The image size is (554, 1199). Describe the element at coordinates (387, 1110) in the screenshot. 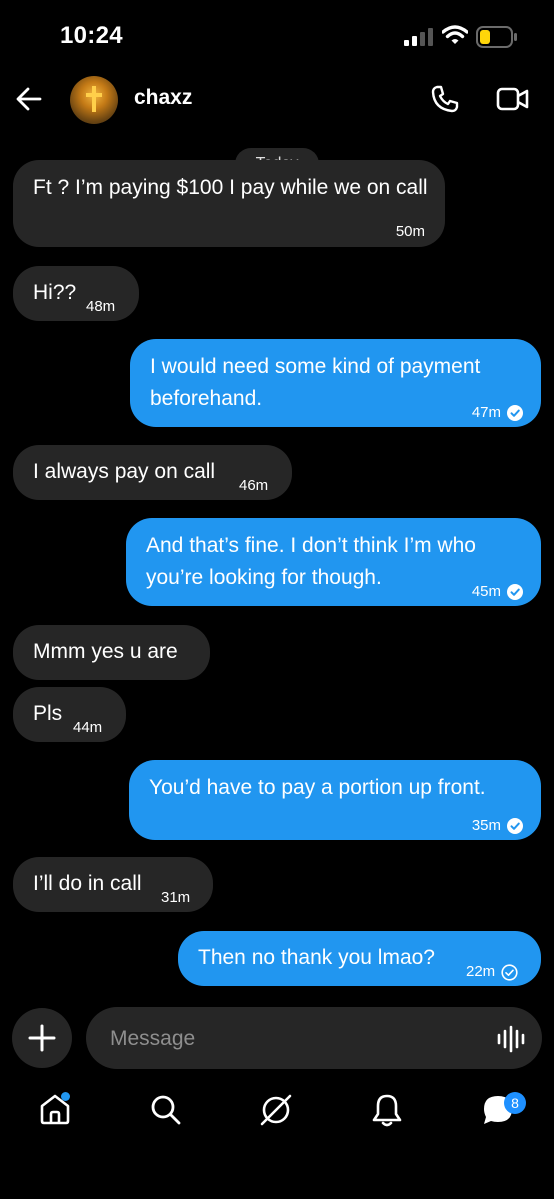

I see `bell-icon` at that location.